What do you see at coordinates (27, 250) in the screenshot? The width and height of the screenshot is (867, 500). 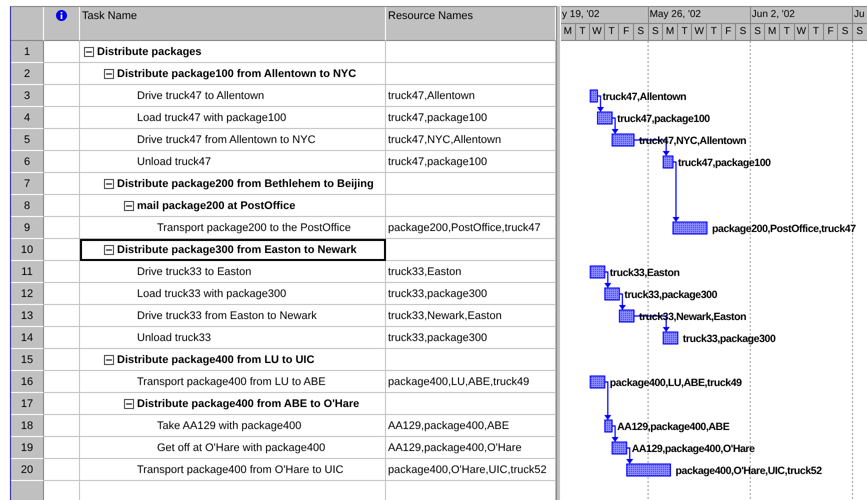 I see `row-number: 10` at bounding box center [27, 250].